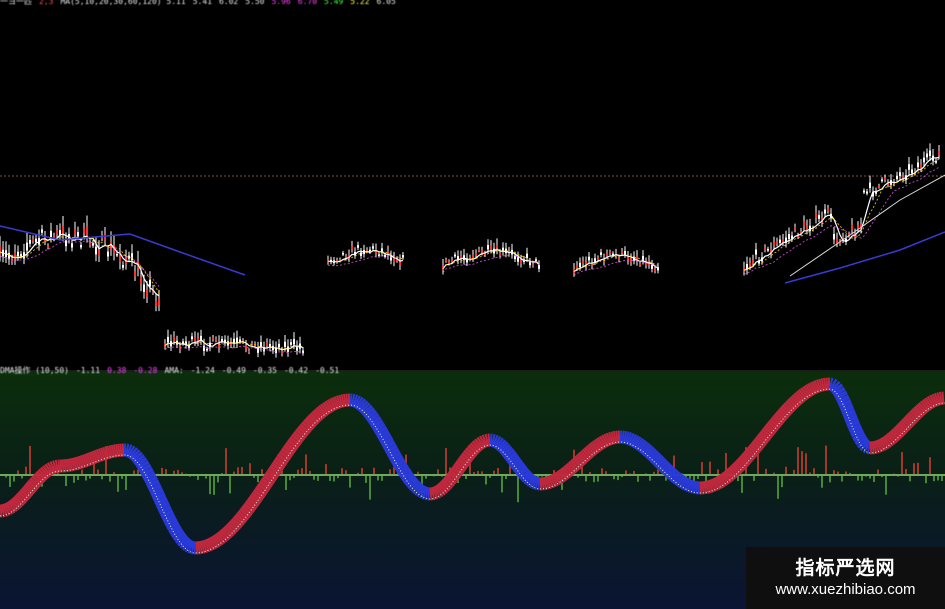 The height and width of the screenshot is (609, 945). What do you see at coordinates (360, 3) in the screenshot?
I see `ma-info-value-9: 5.22` at bounding box center [360, 3].